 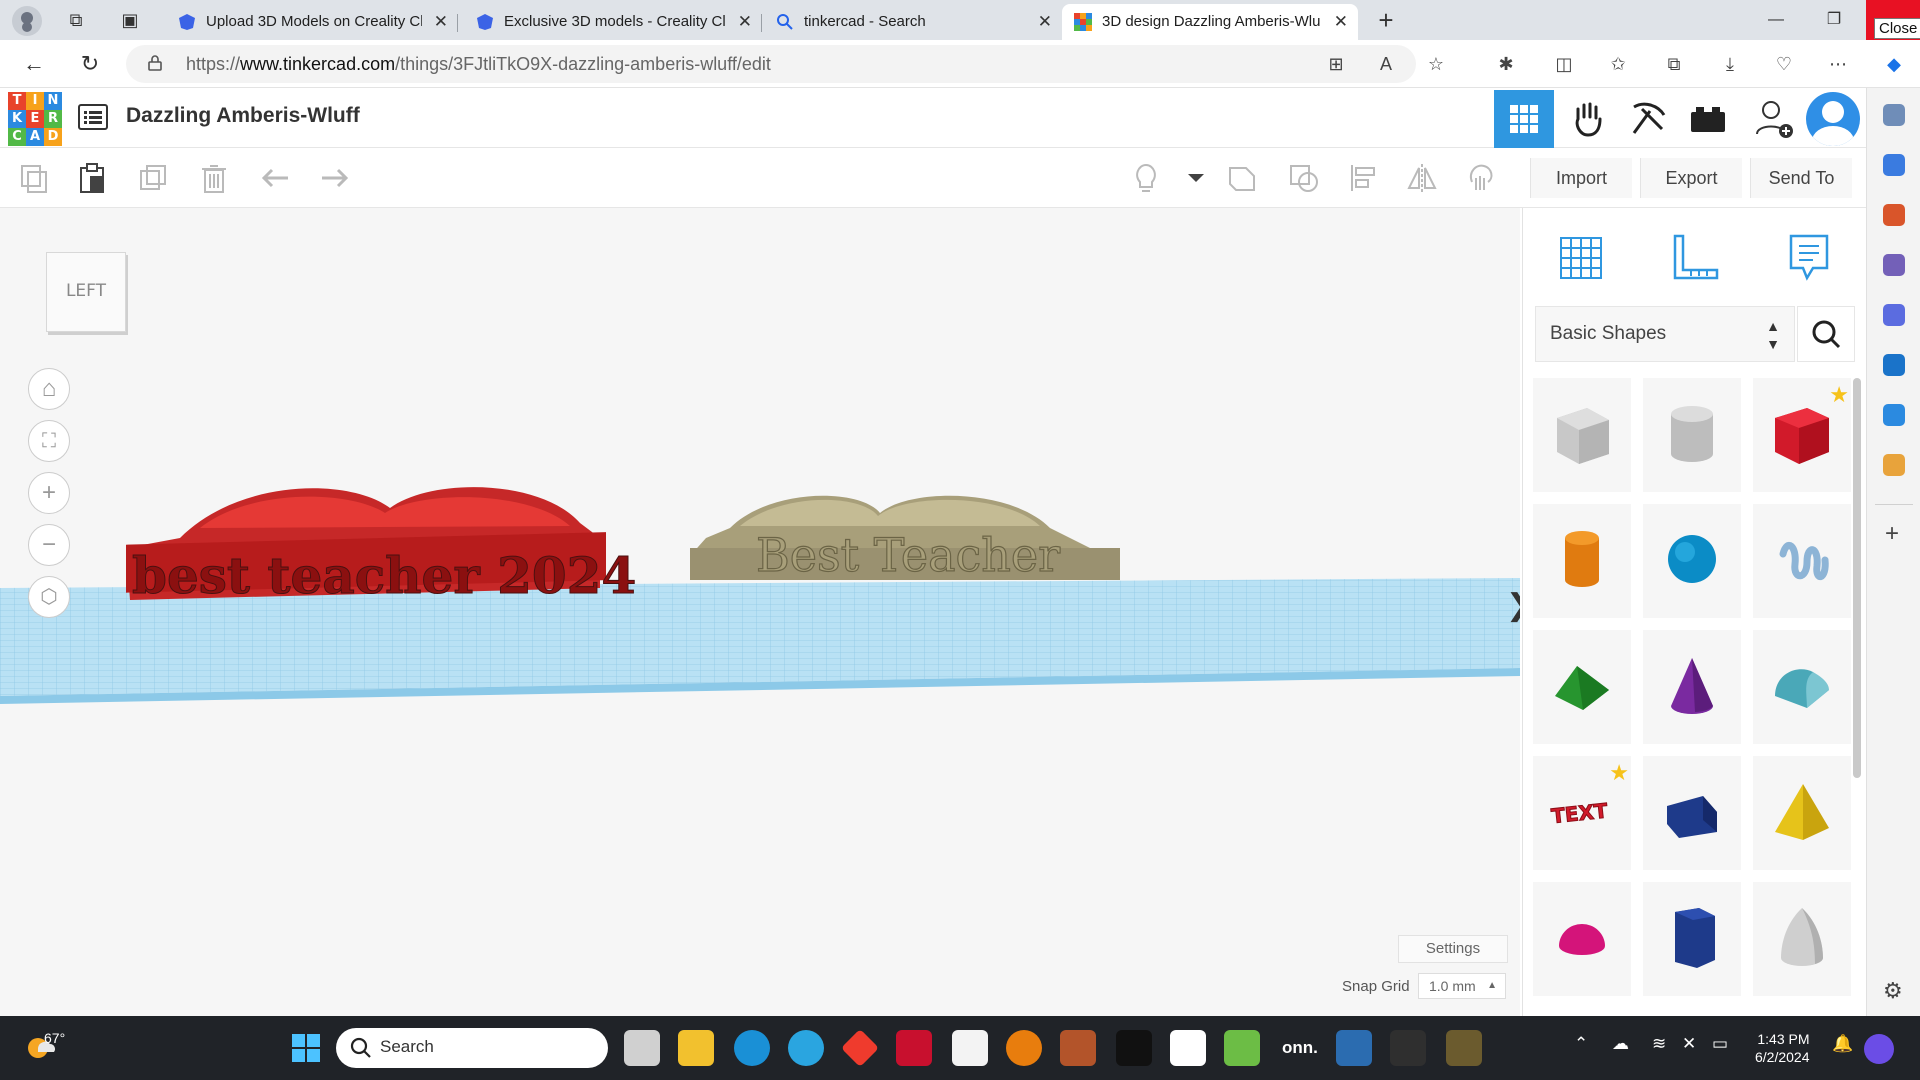 I want to click on export-button: Export, so click(x=1691, y=178).